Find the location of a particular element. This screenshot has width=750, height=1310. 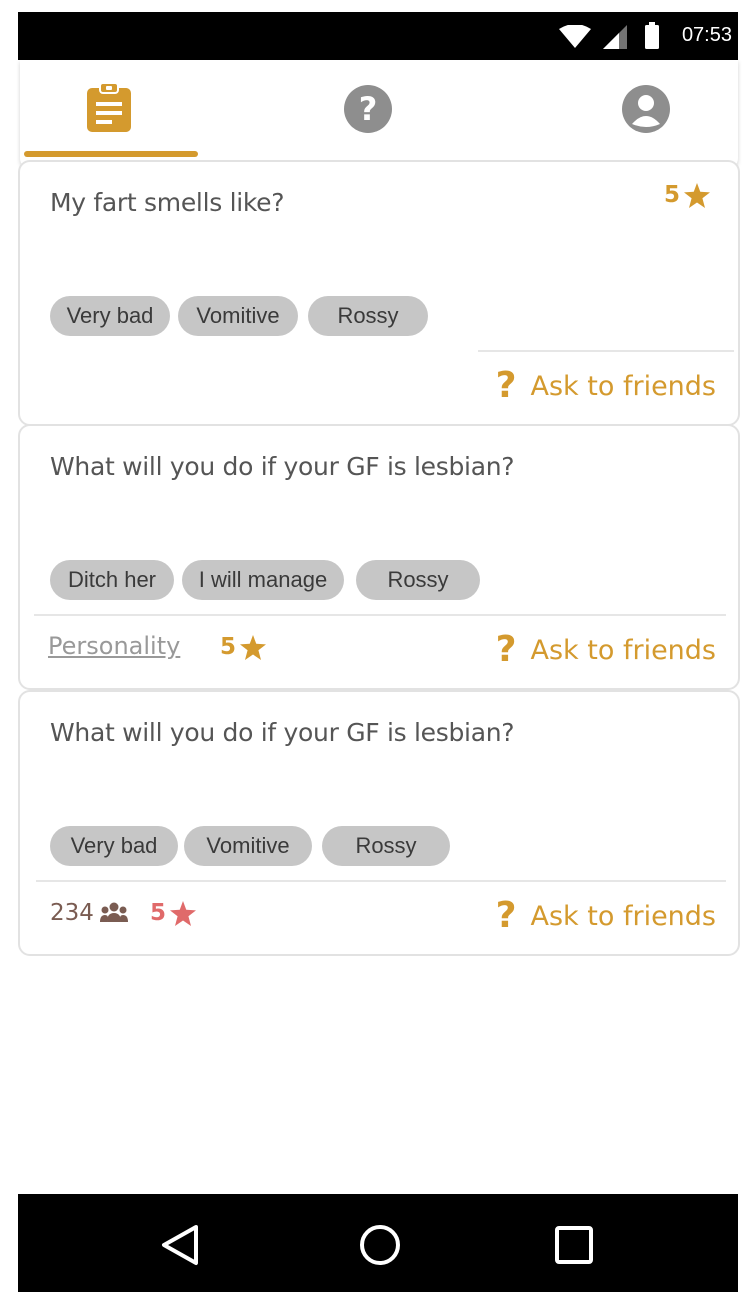

back-icon is located at coordinates (180, 1245).